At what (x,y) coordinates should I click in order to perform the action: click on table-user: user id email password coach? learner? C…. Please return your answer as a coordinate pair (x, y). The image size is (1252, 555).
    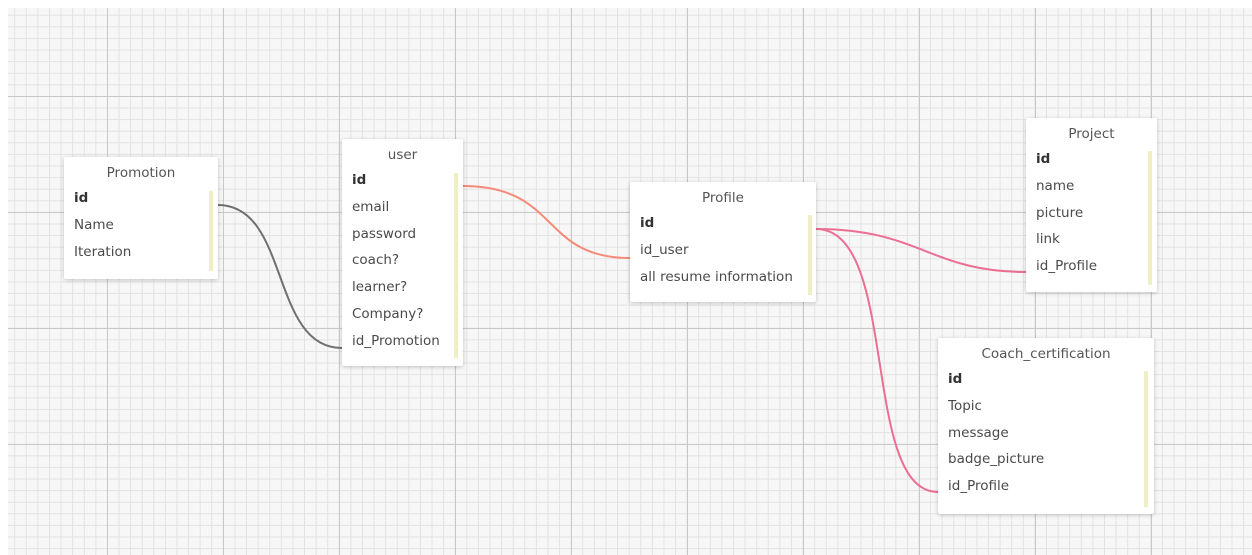
    Looking at the image, I should click on (402, 252).